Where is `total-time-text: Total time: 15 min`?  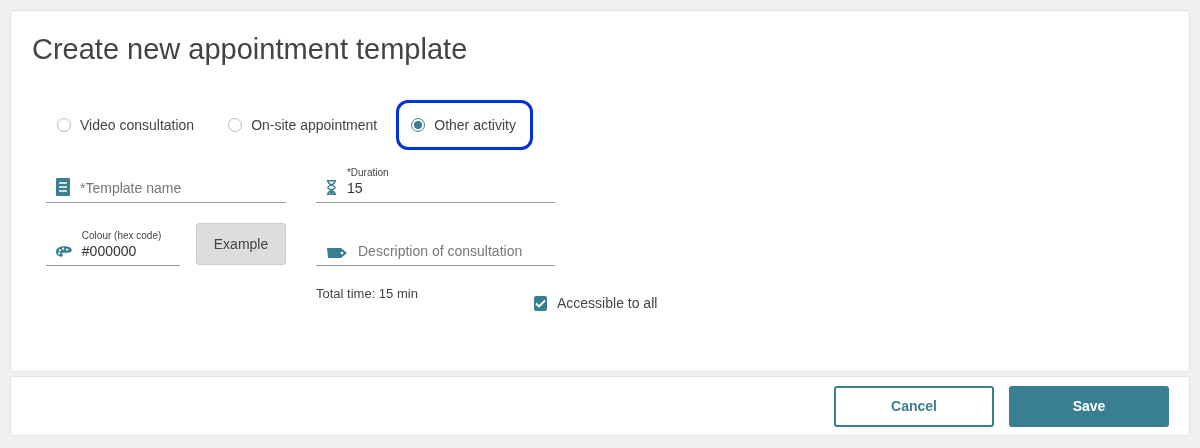 total-time-text: Total time: 15 min is located at coordinates (367, 293).